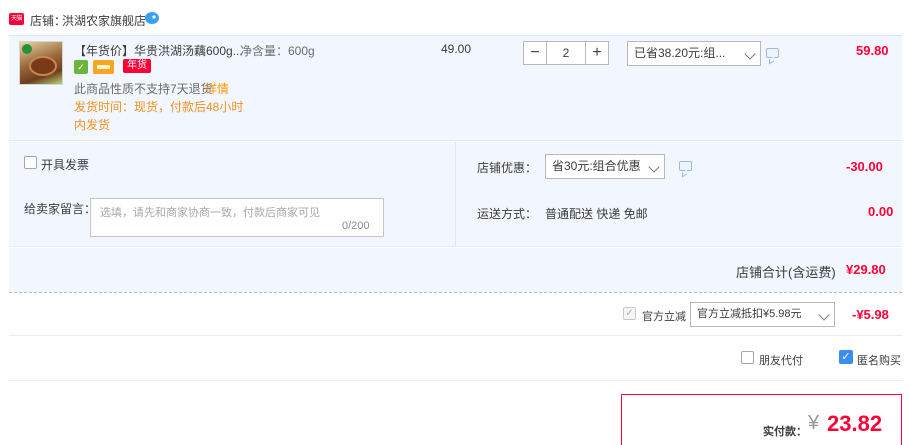 The width and height of the screenshot is (909, 445). I want to click on shipping-fee: 0.00, so click(881, 211).